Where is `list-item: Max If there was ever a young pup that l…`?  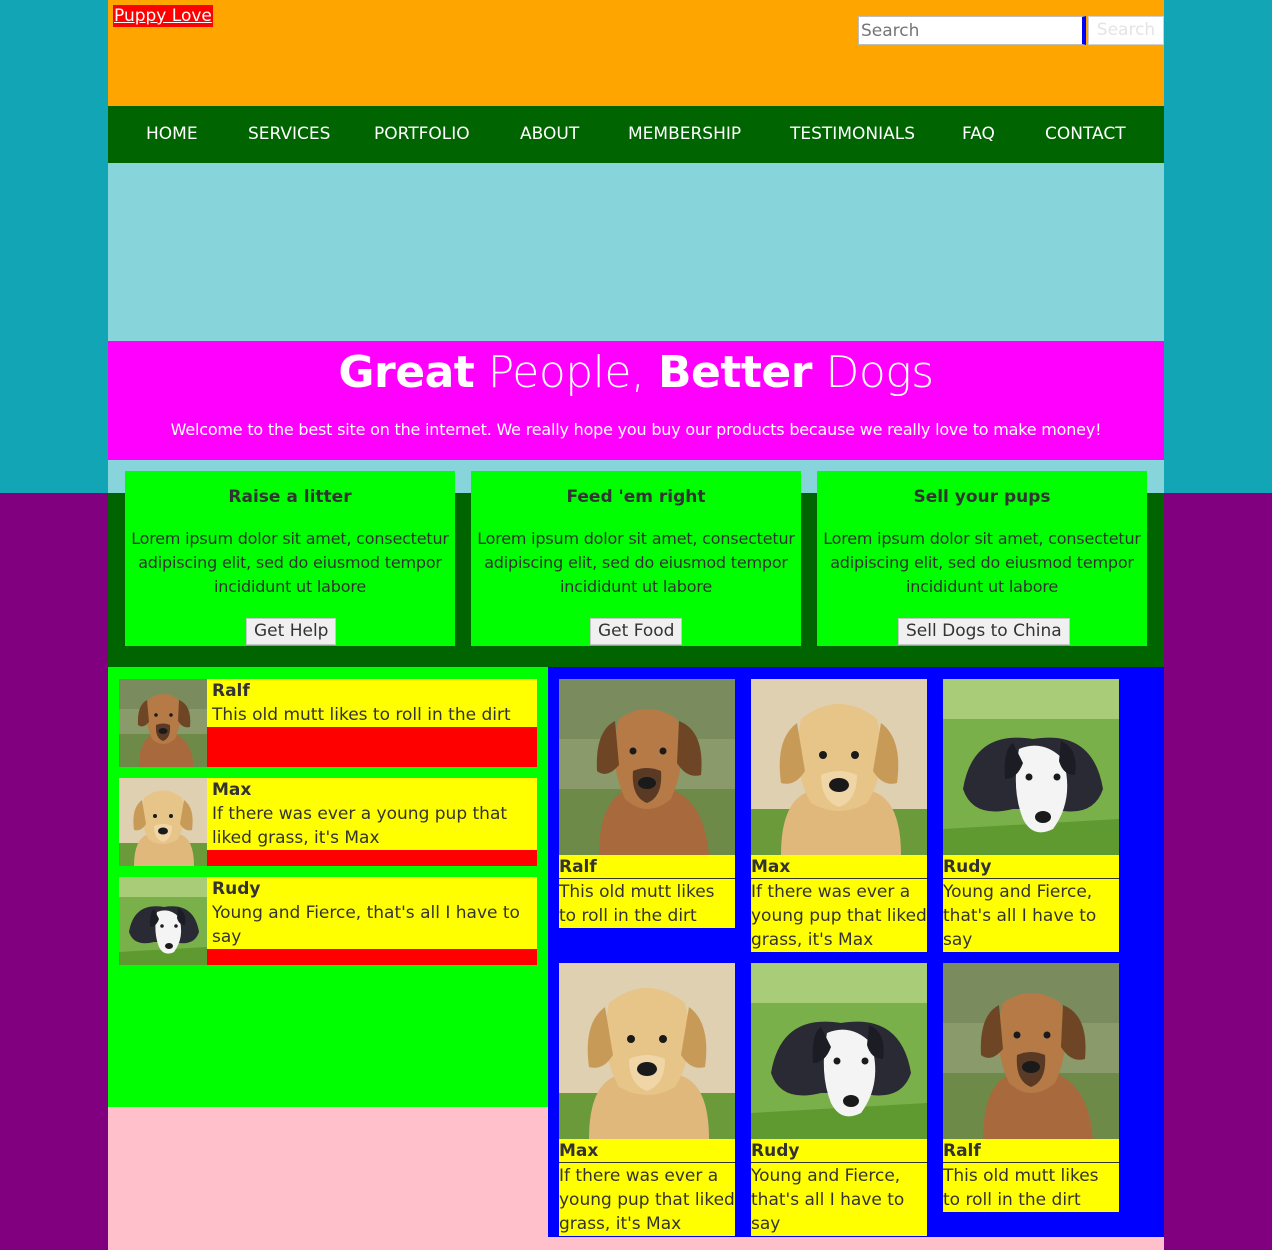
list-item: Max If there was ever a young pup that l… is located at coordinates (328, 822).